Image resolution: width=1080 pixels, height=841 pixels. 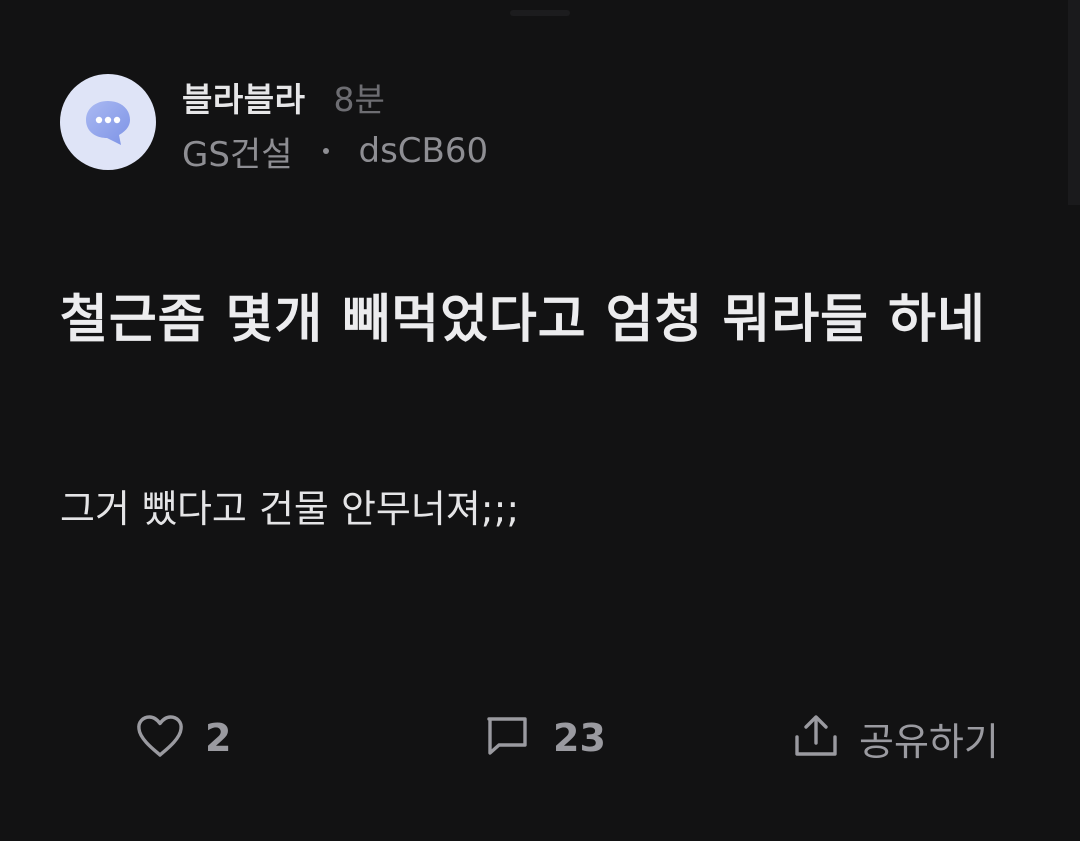 I want to click on scrollbar, so click(x=1074, y=102).